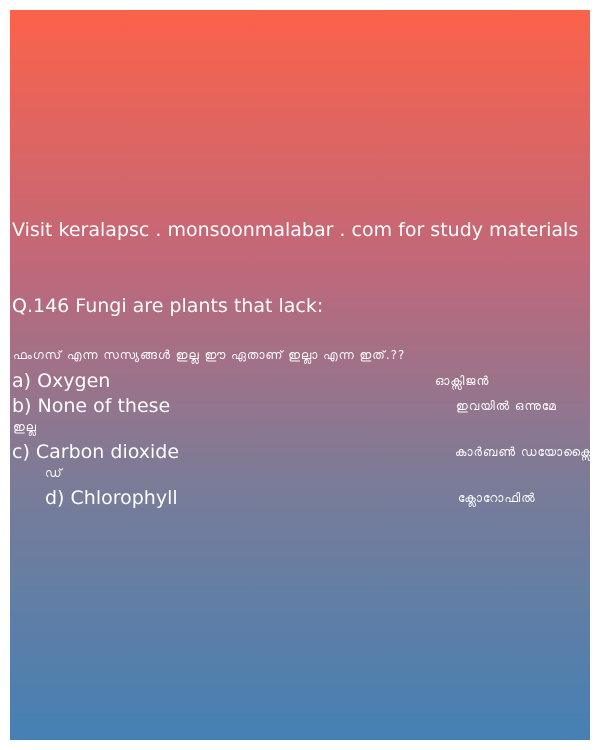 The height and width of the screenshot is (750, 600). I want to click on option-c-malayalam: കാർബൺ ഡയോക്സൈ, so click(524, 452).